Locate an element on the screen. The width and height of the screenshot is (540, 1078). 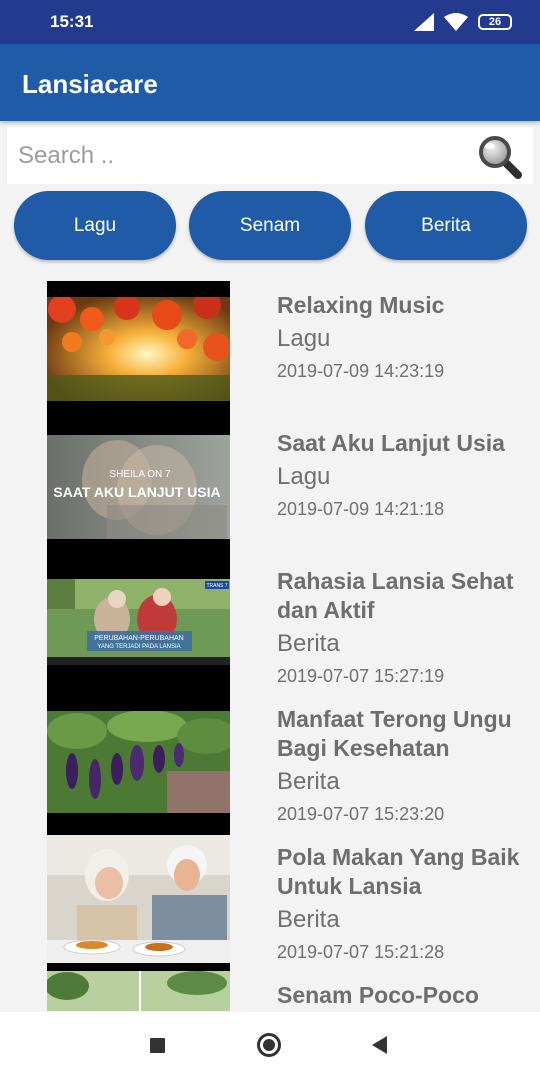
wifi-icon is located at coordinates (456, 22).